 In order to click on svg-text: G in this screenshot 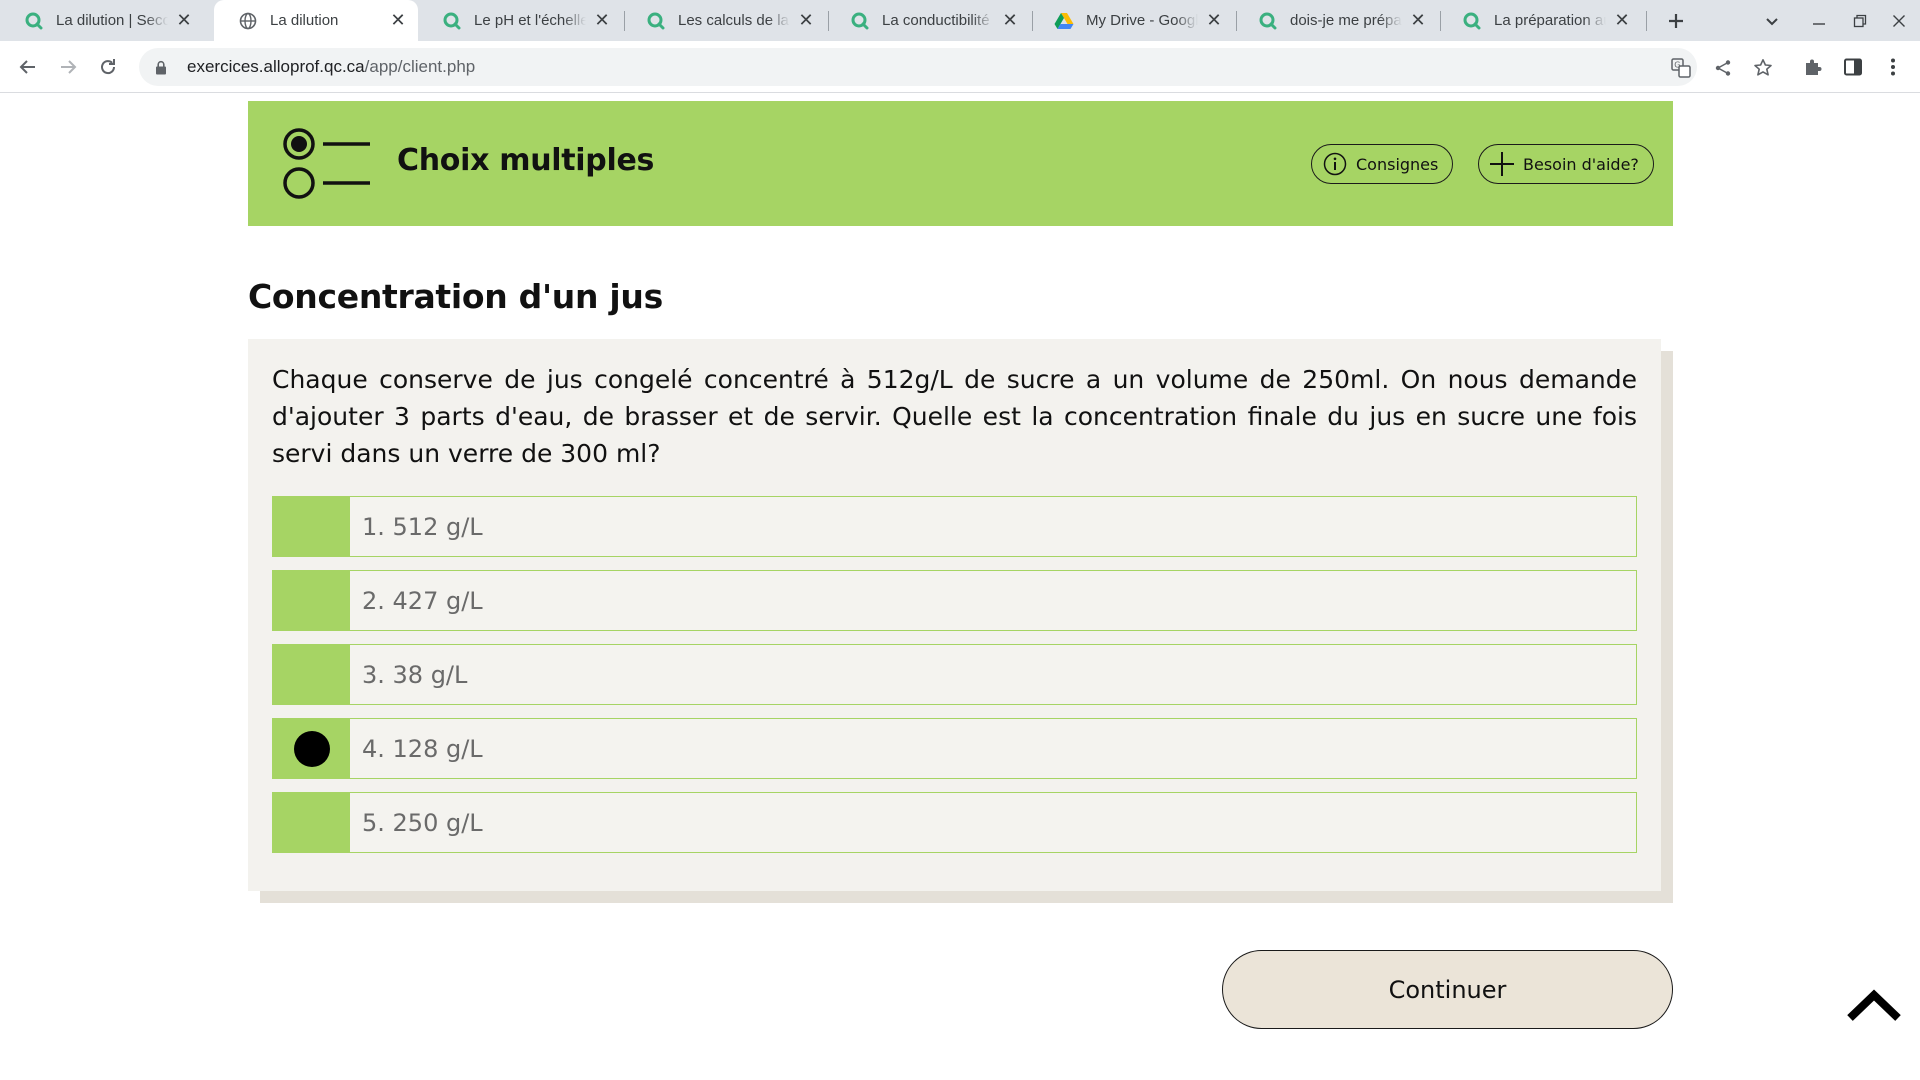, I will do `click(1677, 65)`.